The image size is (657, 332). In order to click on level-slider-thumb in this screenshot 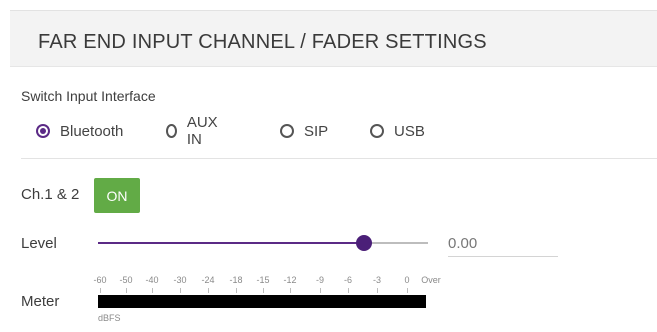, I will do `click(364, 243)`.